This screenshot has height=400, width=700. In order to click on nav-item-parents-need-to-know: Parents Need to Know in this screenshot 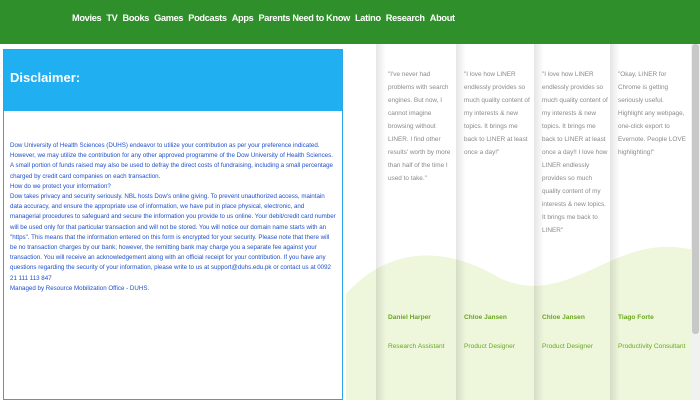, I will do `click(304, 18)`.